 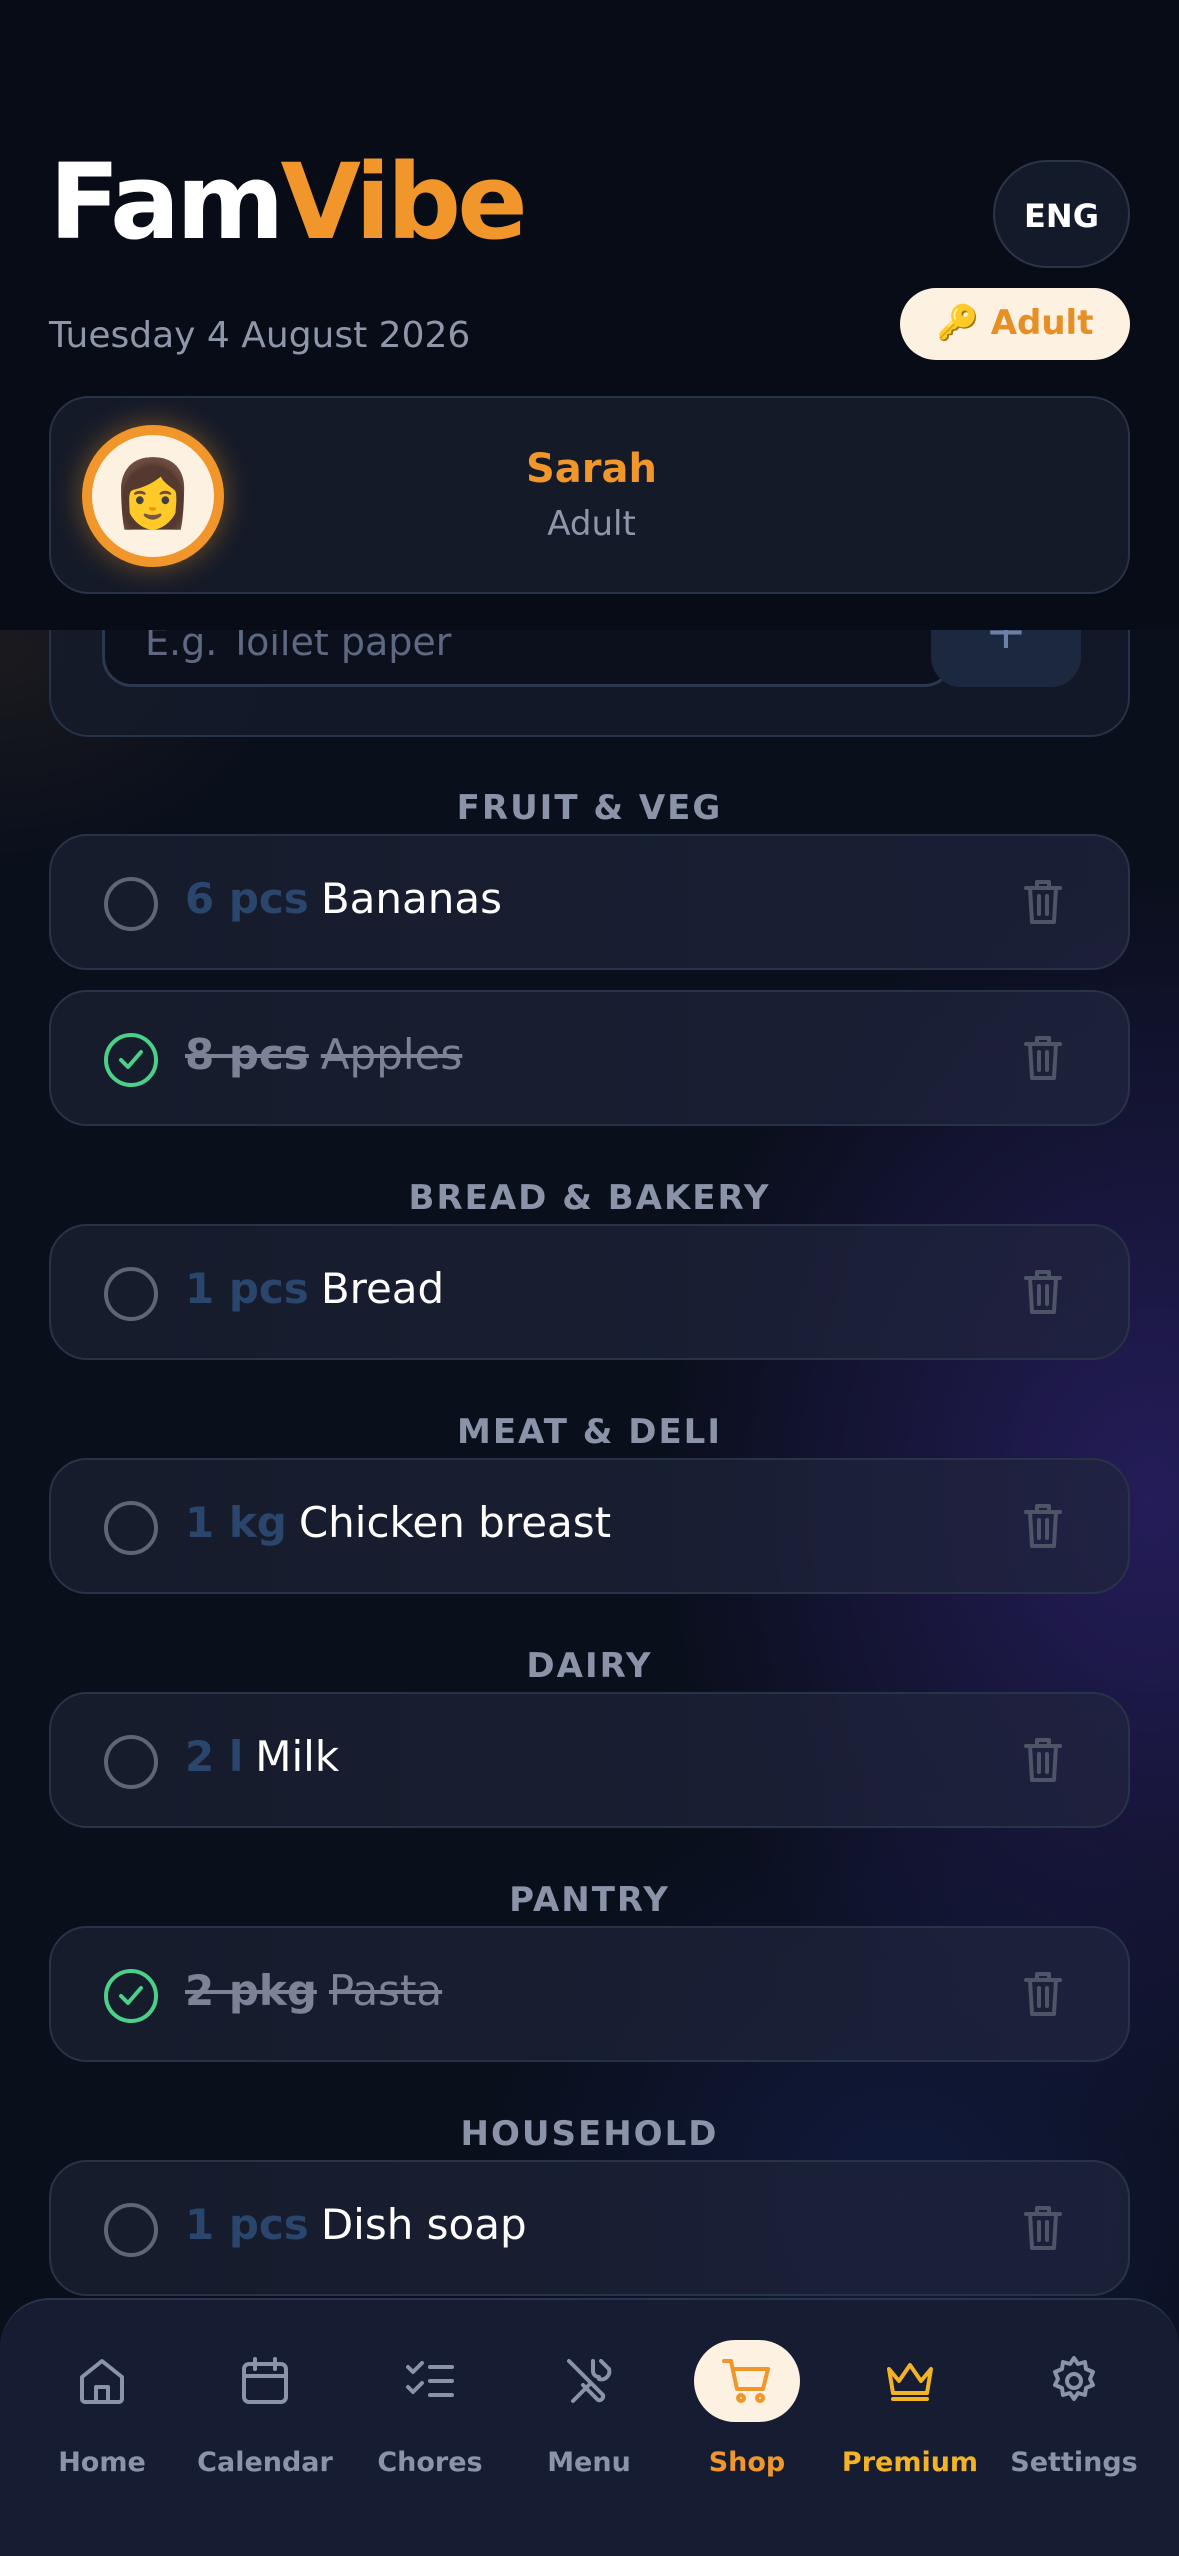 What do you see at coordinates (589, 495) in the screenshot?
I see `profile-card: 👩 Sarah Adult` at bounding box center [589, 495].